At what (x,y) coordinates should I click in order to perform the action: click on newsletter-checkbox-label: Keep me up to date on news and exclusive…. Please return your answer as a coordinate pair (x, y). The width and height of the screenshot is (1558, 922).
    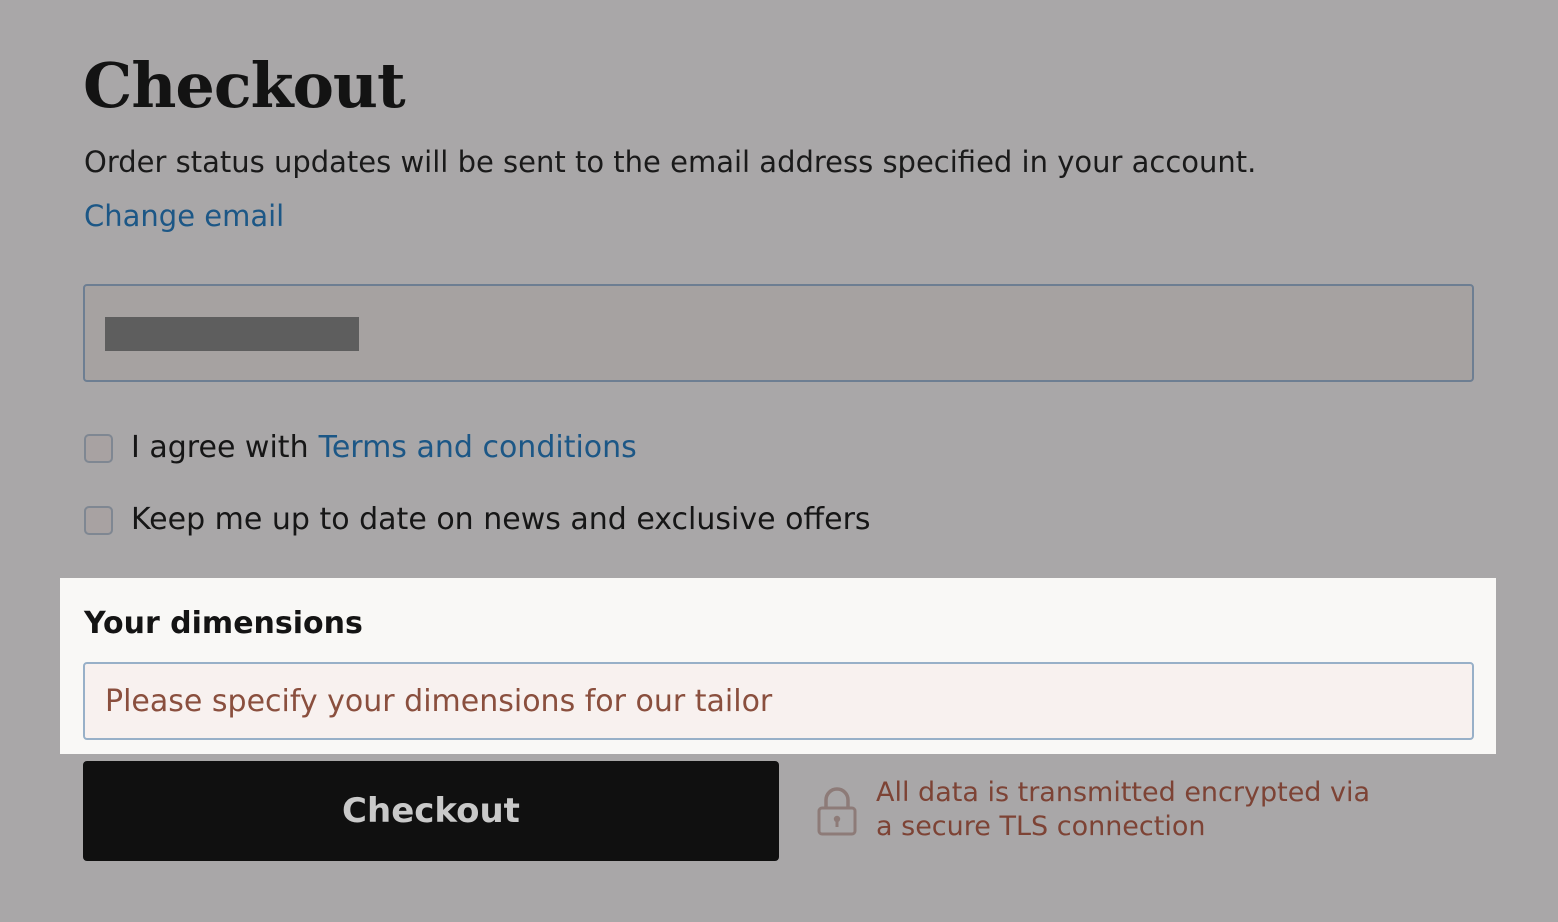
    Looking at the image, I should click on (501, 519).